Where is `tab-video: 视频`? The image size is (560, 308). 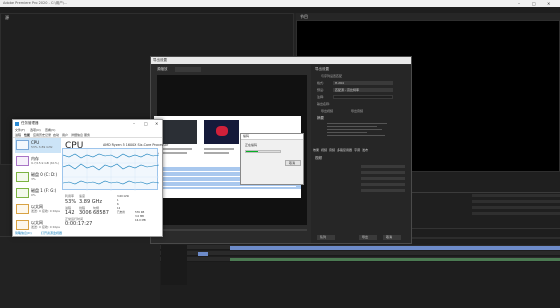
tab-video: 视频 is located at coordinates (324, 151).